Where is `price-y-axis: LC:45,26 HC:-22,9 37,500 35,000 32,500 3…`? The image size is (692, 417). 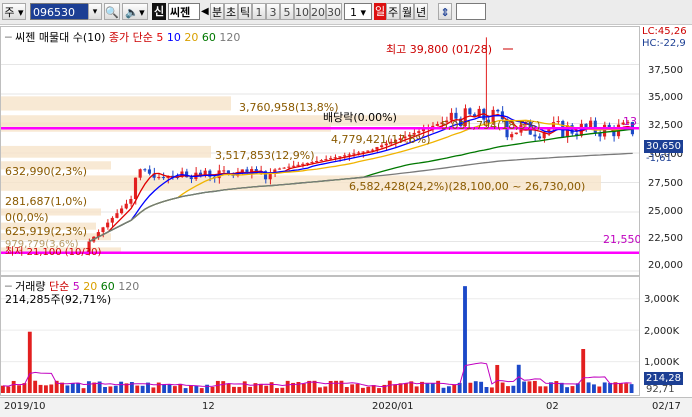 price-y-axis: LC:45,26 HC:-22,9 37,500 35,000 32,500 3… is located at coordinates (666, 151).